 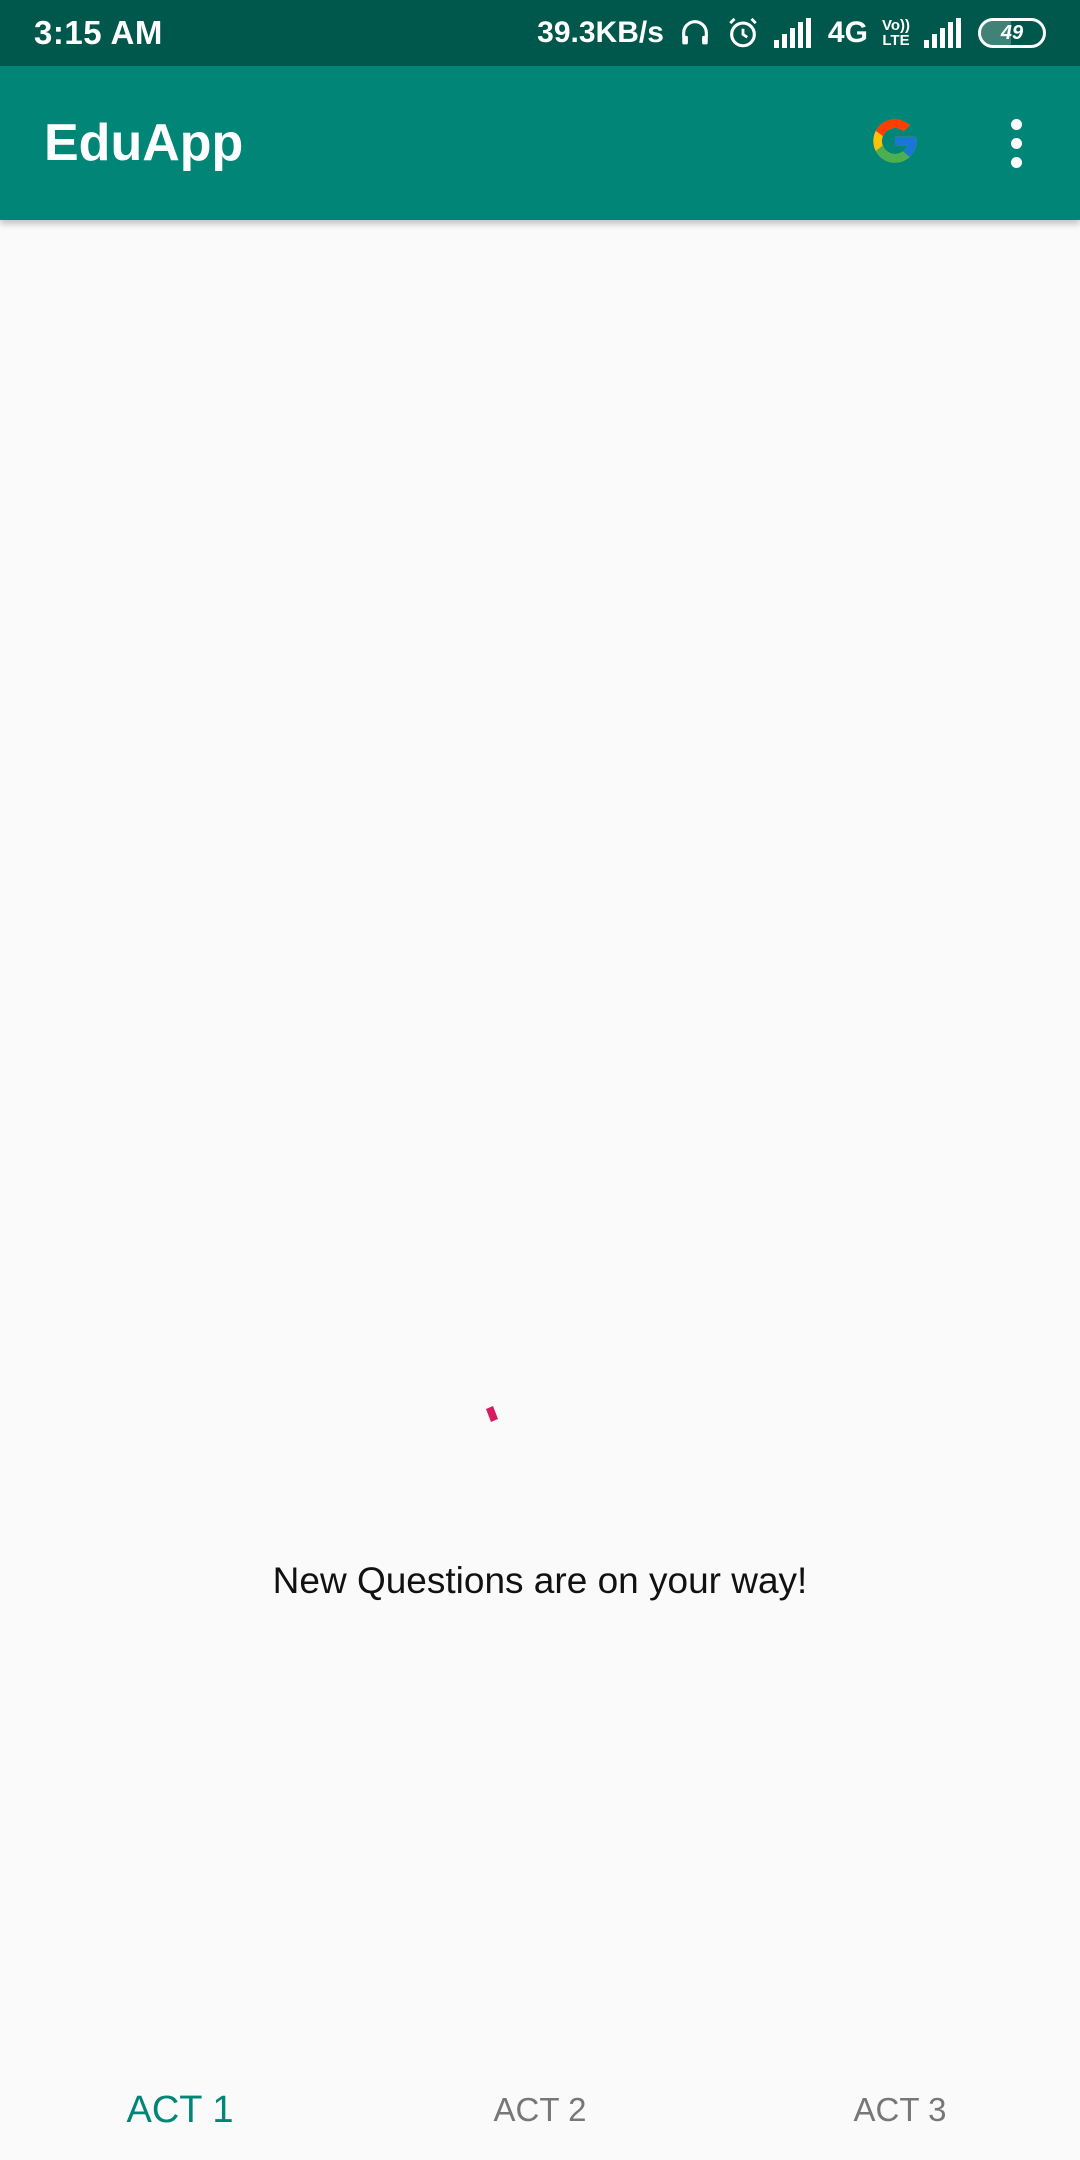 I want to click on headset-icon, so click(x=695, y=33).